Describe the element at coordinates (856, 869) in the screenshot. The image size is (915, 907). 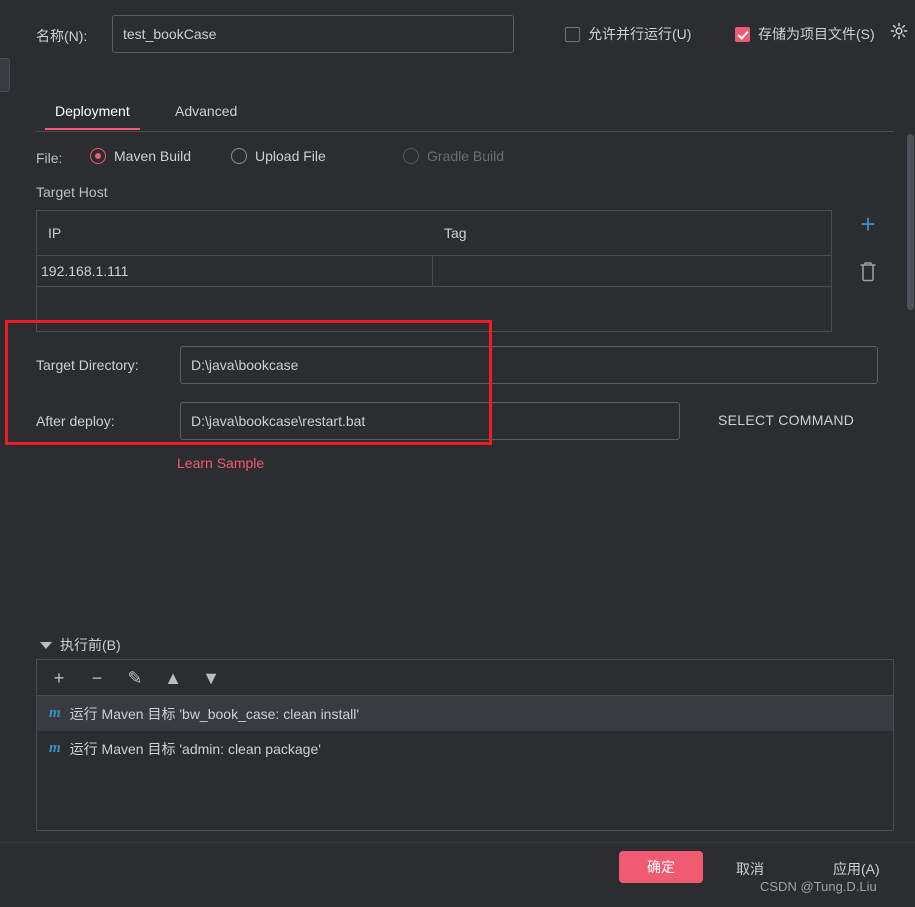
I see `apply-button: 应用(A)` at that location.